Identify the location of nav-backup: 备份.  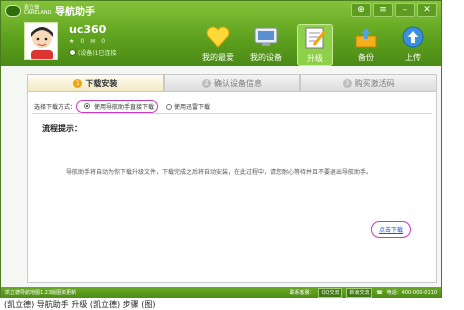
(366, 45).